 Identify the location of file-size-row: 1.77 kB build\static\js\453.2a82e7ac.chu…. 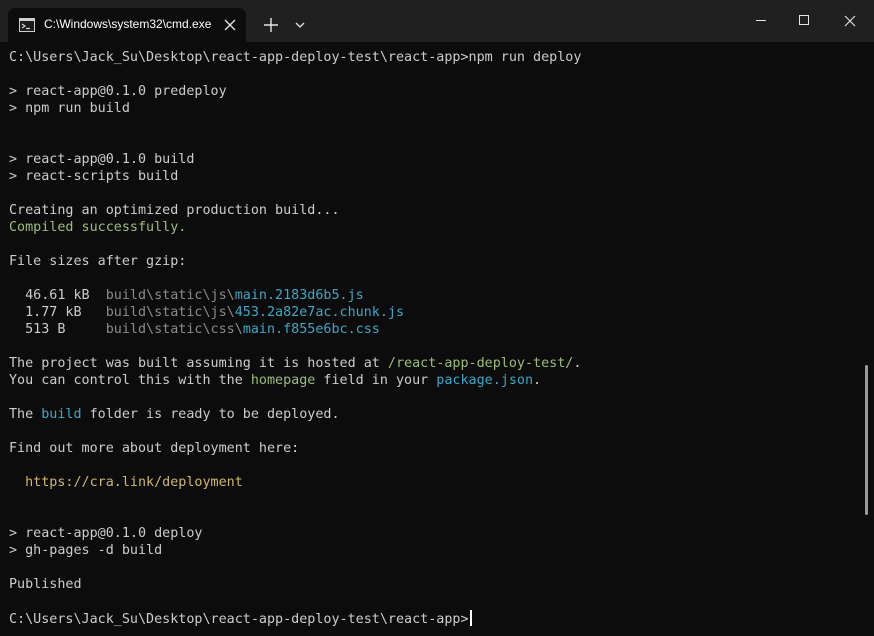
(206, 312).